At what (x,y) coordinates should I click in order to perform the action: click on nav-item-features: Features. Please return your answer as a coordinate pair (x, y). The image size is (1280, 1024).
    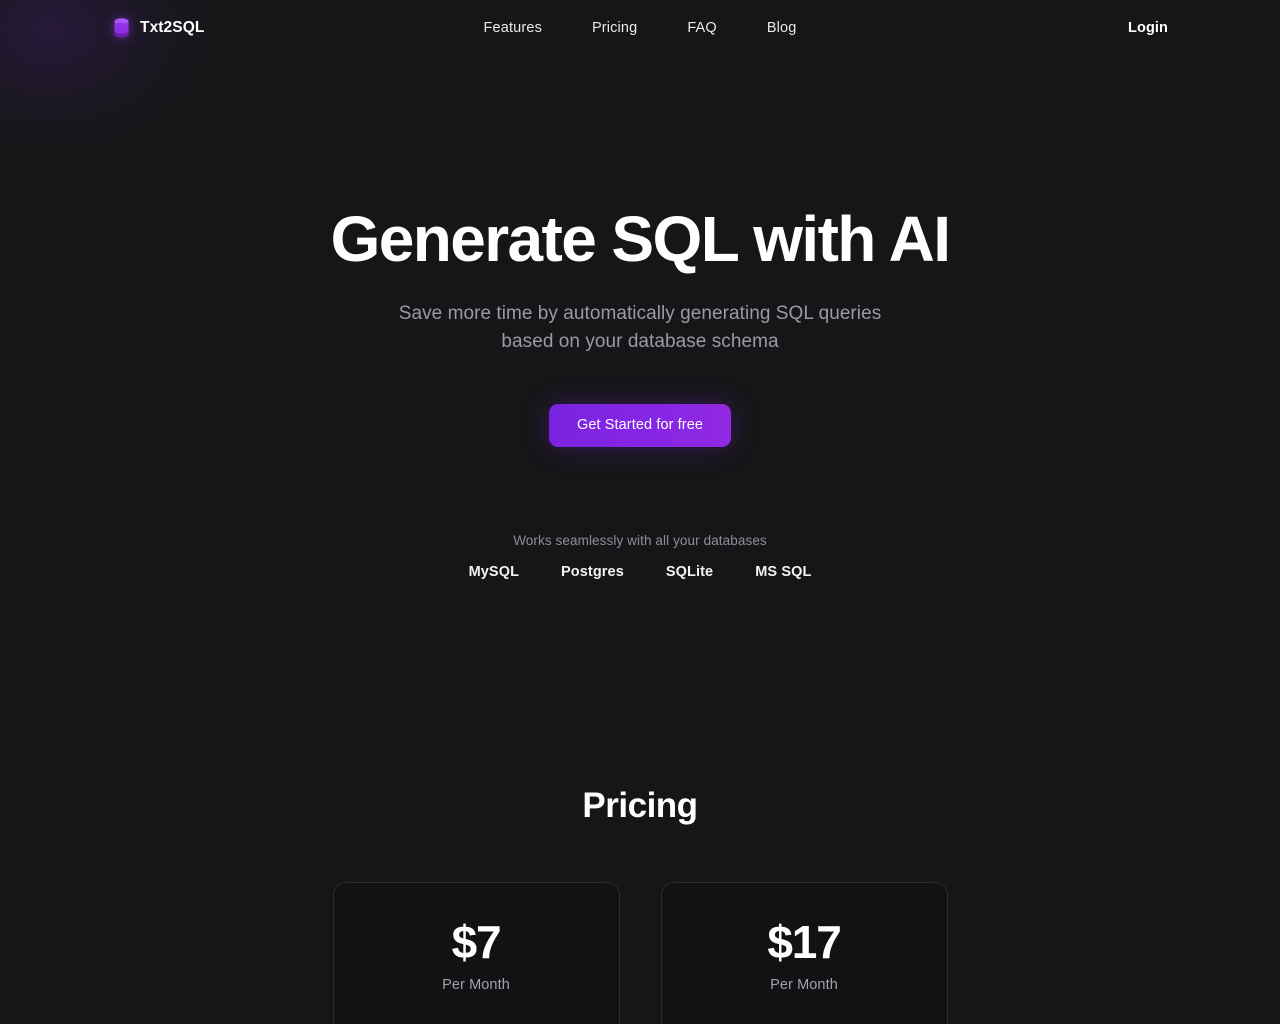
    Looking at the image, I should click on (513, 28).